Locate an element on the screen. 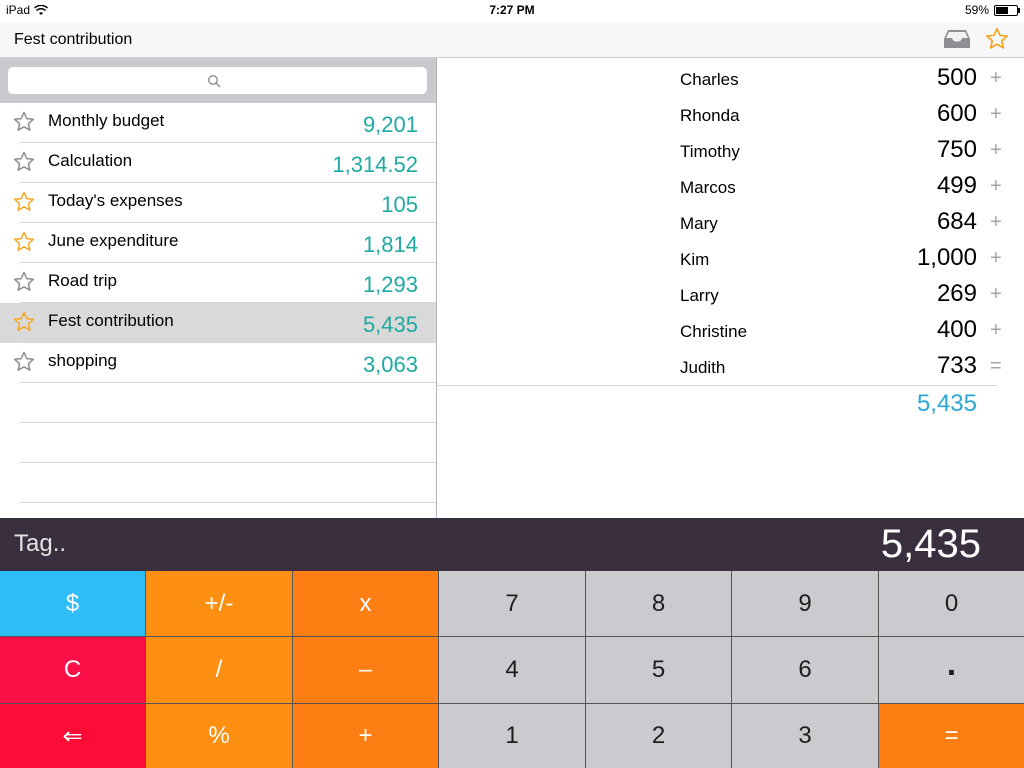 The width and height of the screenshot is (1024, 768). search-bar is located at coordinates (218, 80).